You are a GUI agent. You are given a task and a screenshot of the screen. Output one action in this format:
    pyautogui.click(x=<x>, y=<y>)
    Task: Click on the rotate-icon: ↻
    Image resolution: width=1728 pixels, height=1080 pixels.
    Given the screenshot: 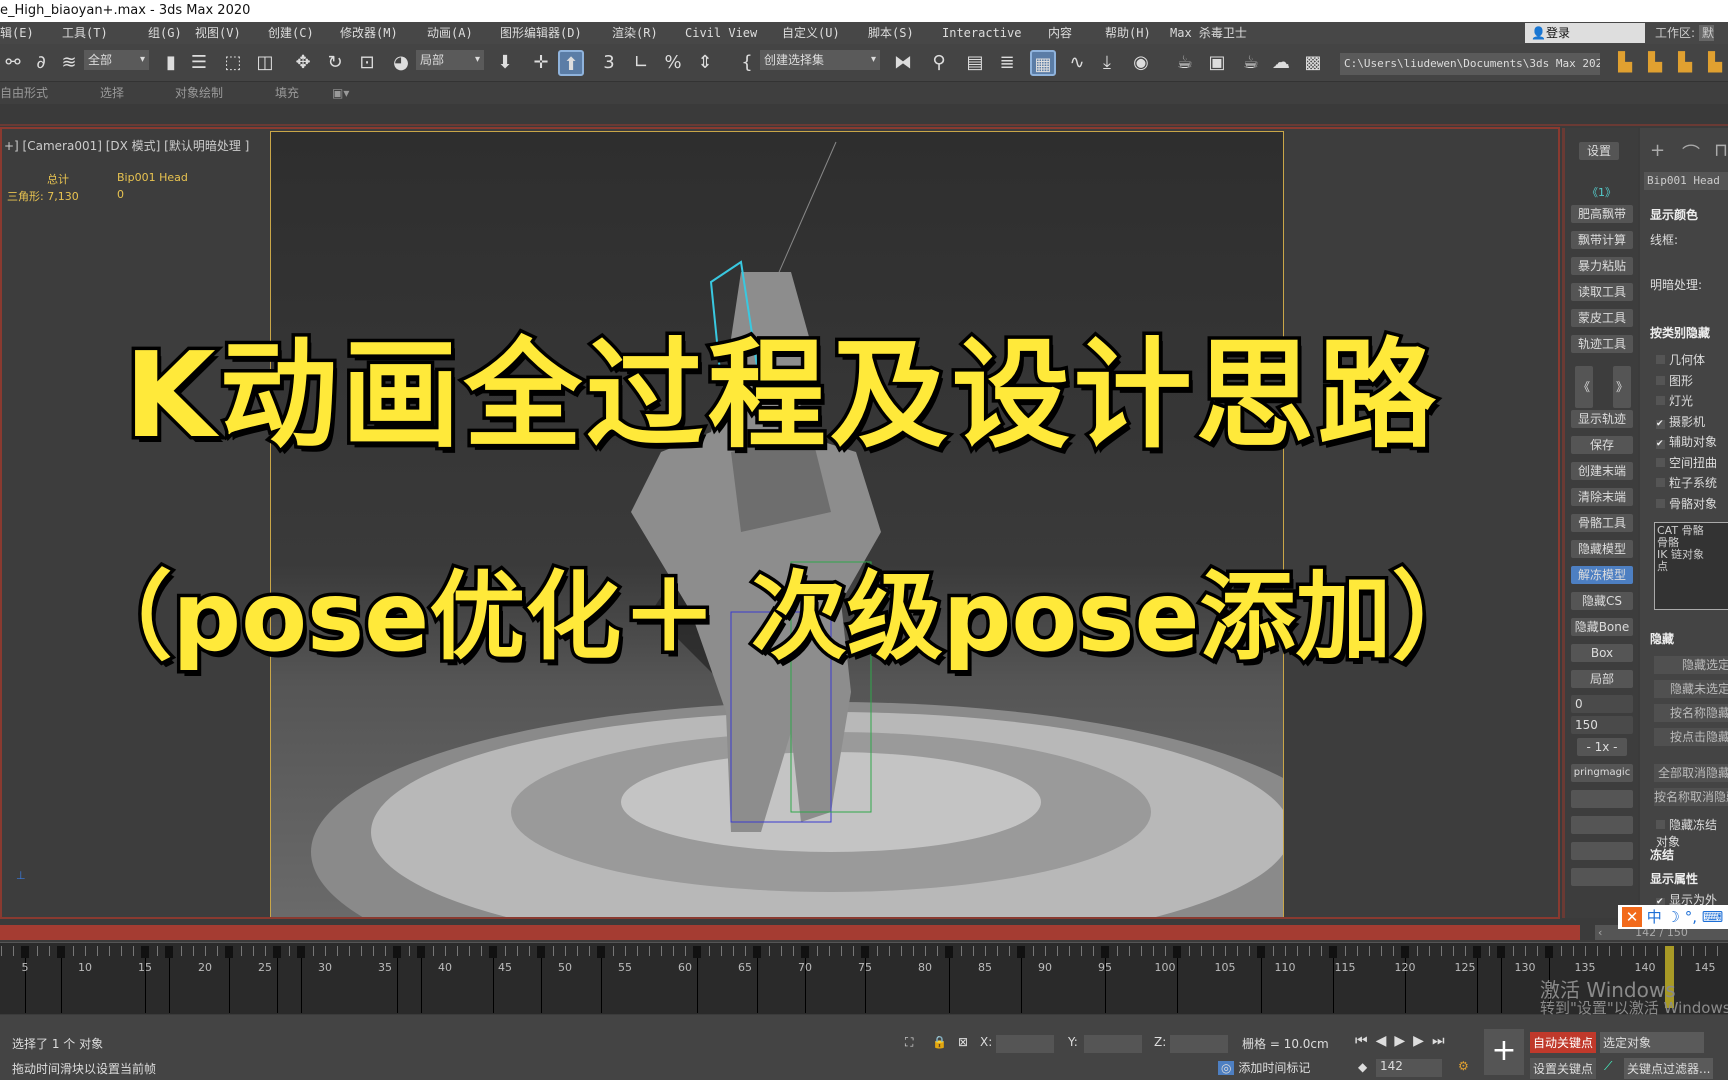 What is the action you would take?
    pyautogui.click(x=335, y=63)
    